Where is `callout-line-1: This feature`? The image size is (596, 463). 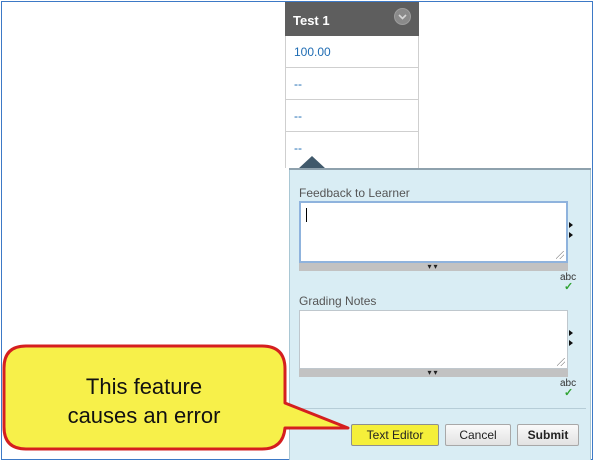
callout-line-1: This feature is located at coordinates (144, 386).